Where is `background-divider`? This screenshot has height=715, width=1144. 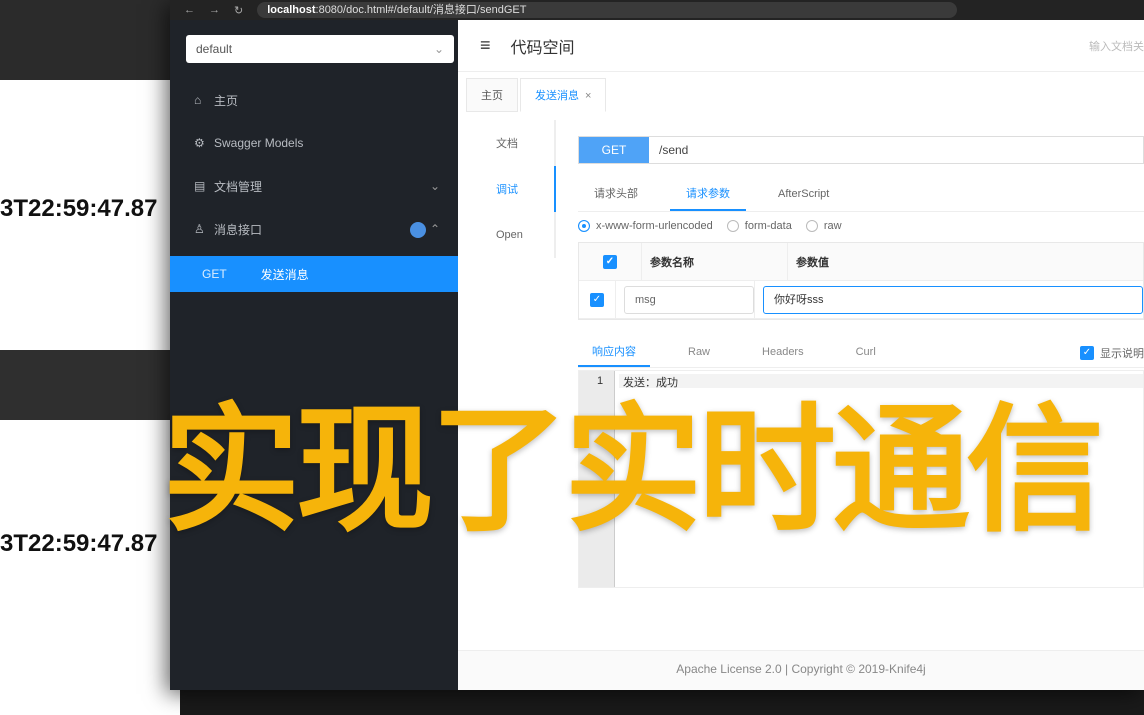
background-divider is located at coordinates (90, 385).